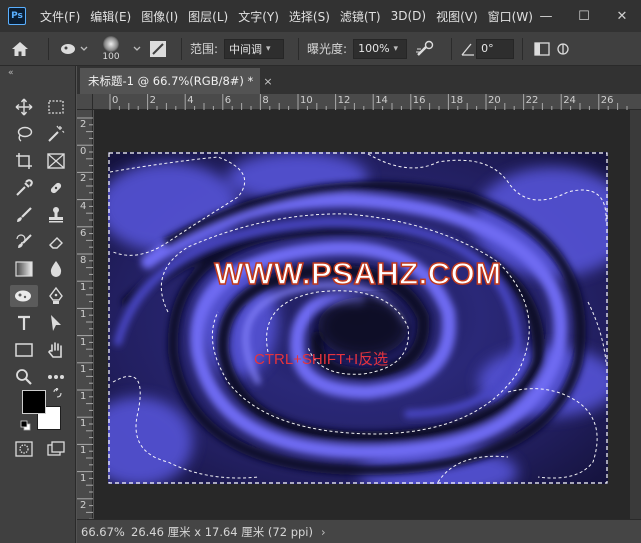  What do you see at coordinates (56, 296) in the screenshot?
I see `pen-tool-icon` at bounding box center [56, 296].